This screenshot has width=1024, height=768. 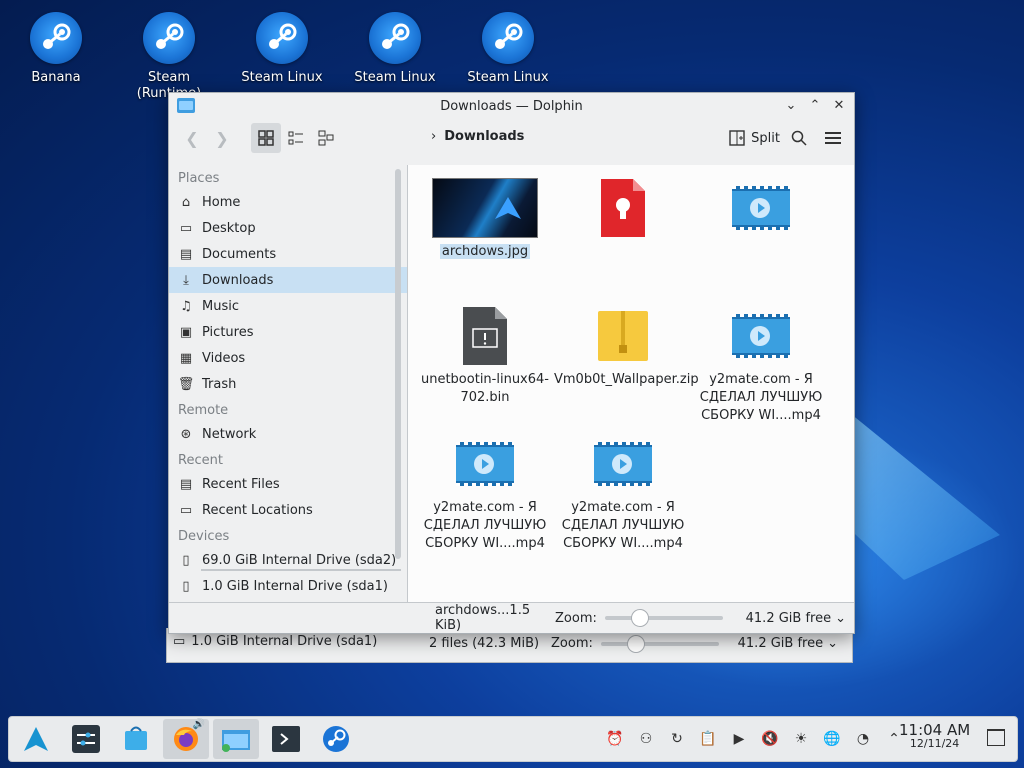 What do you see at coordinates (288, 384) in the screenshot?
I see `sidebar-item-trash: 🗑 Trash` at bounding box center [288, 384].